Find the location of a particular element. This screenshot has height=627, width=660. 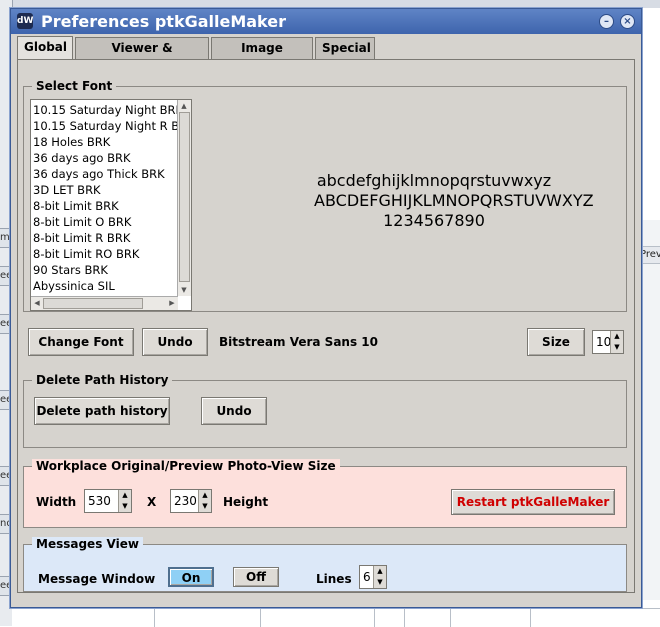

tab-image-quality: Image Quality is located at coordinates (262, 56).